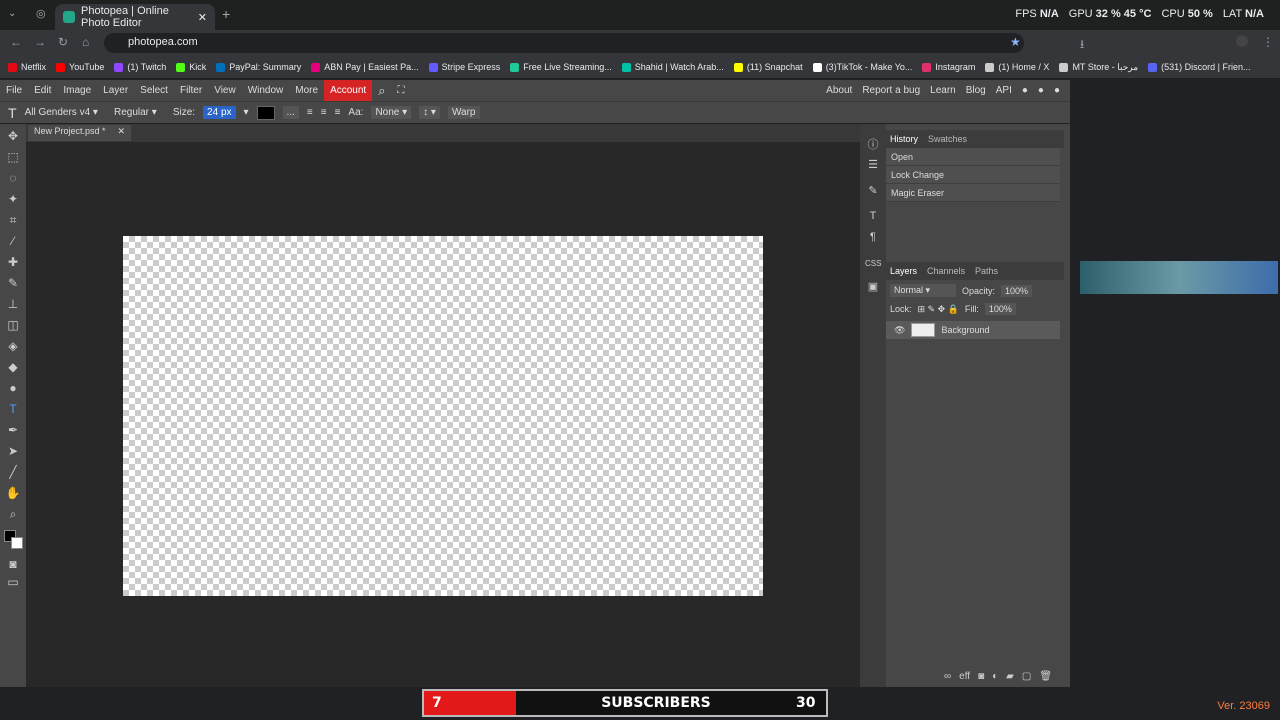 The height and width of the screenshot is (720, 1280). I want to click on bookmark-item: YouTube, so click(80, 67).